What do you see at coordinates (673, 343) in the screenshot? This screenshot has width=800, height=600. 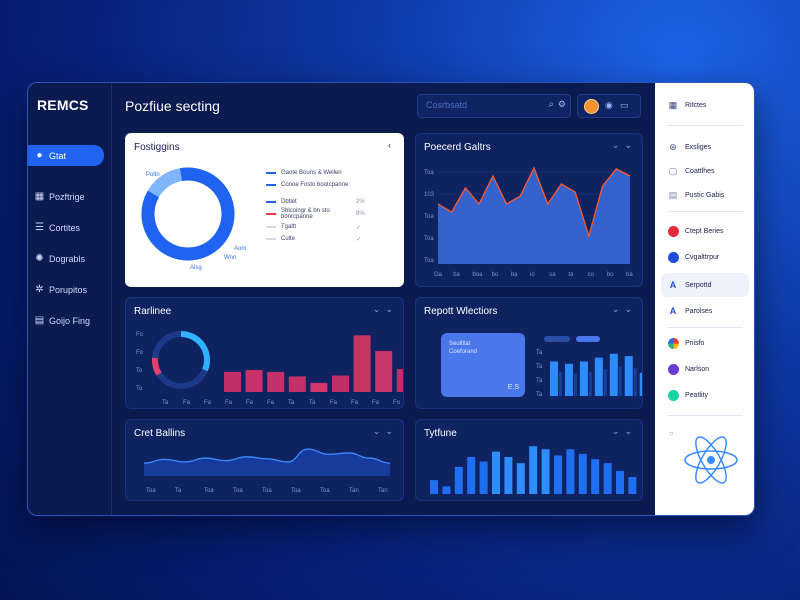 I see `palette-icon` at bounding box center [673, 343].